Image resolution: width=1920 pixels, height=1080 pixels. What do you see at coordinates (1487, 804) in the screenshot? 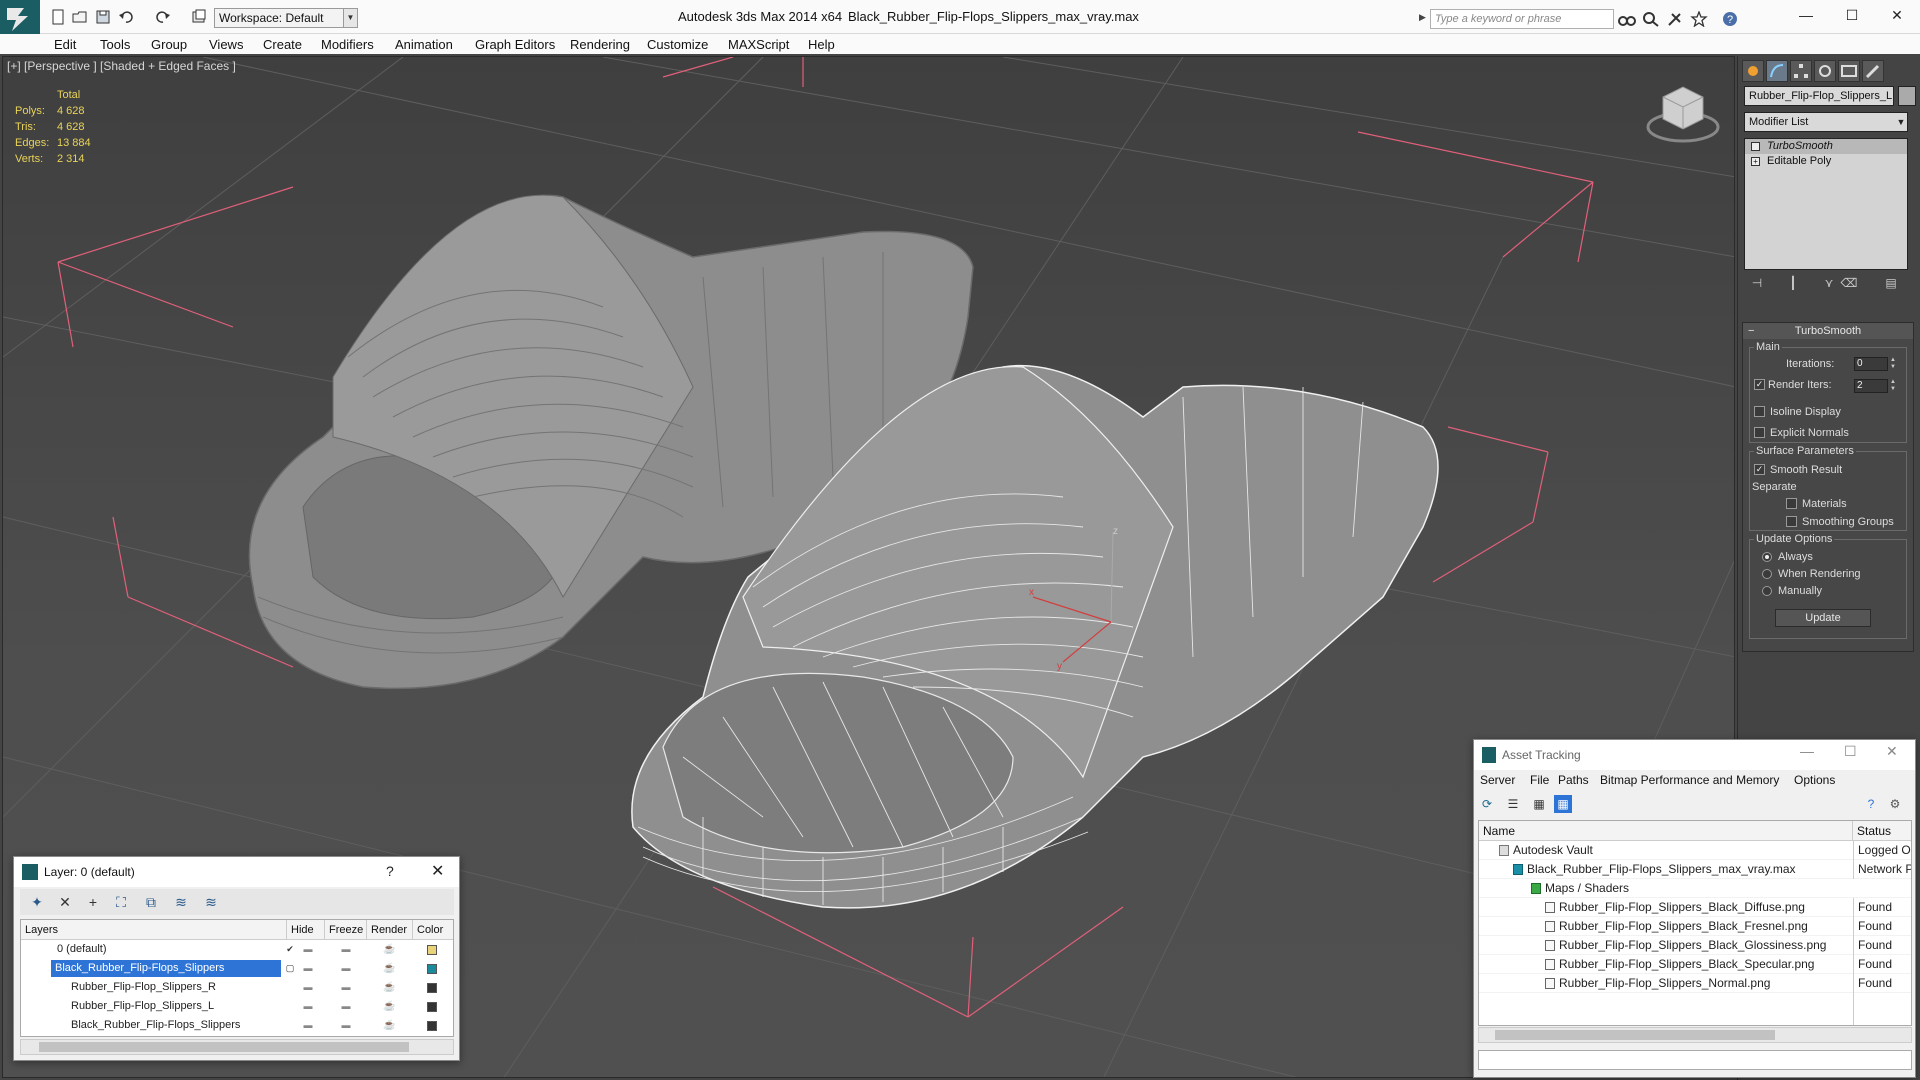
I see `refresh-icon: ⟳` at bounding box center [1487, 804].